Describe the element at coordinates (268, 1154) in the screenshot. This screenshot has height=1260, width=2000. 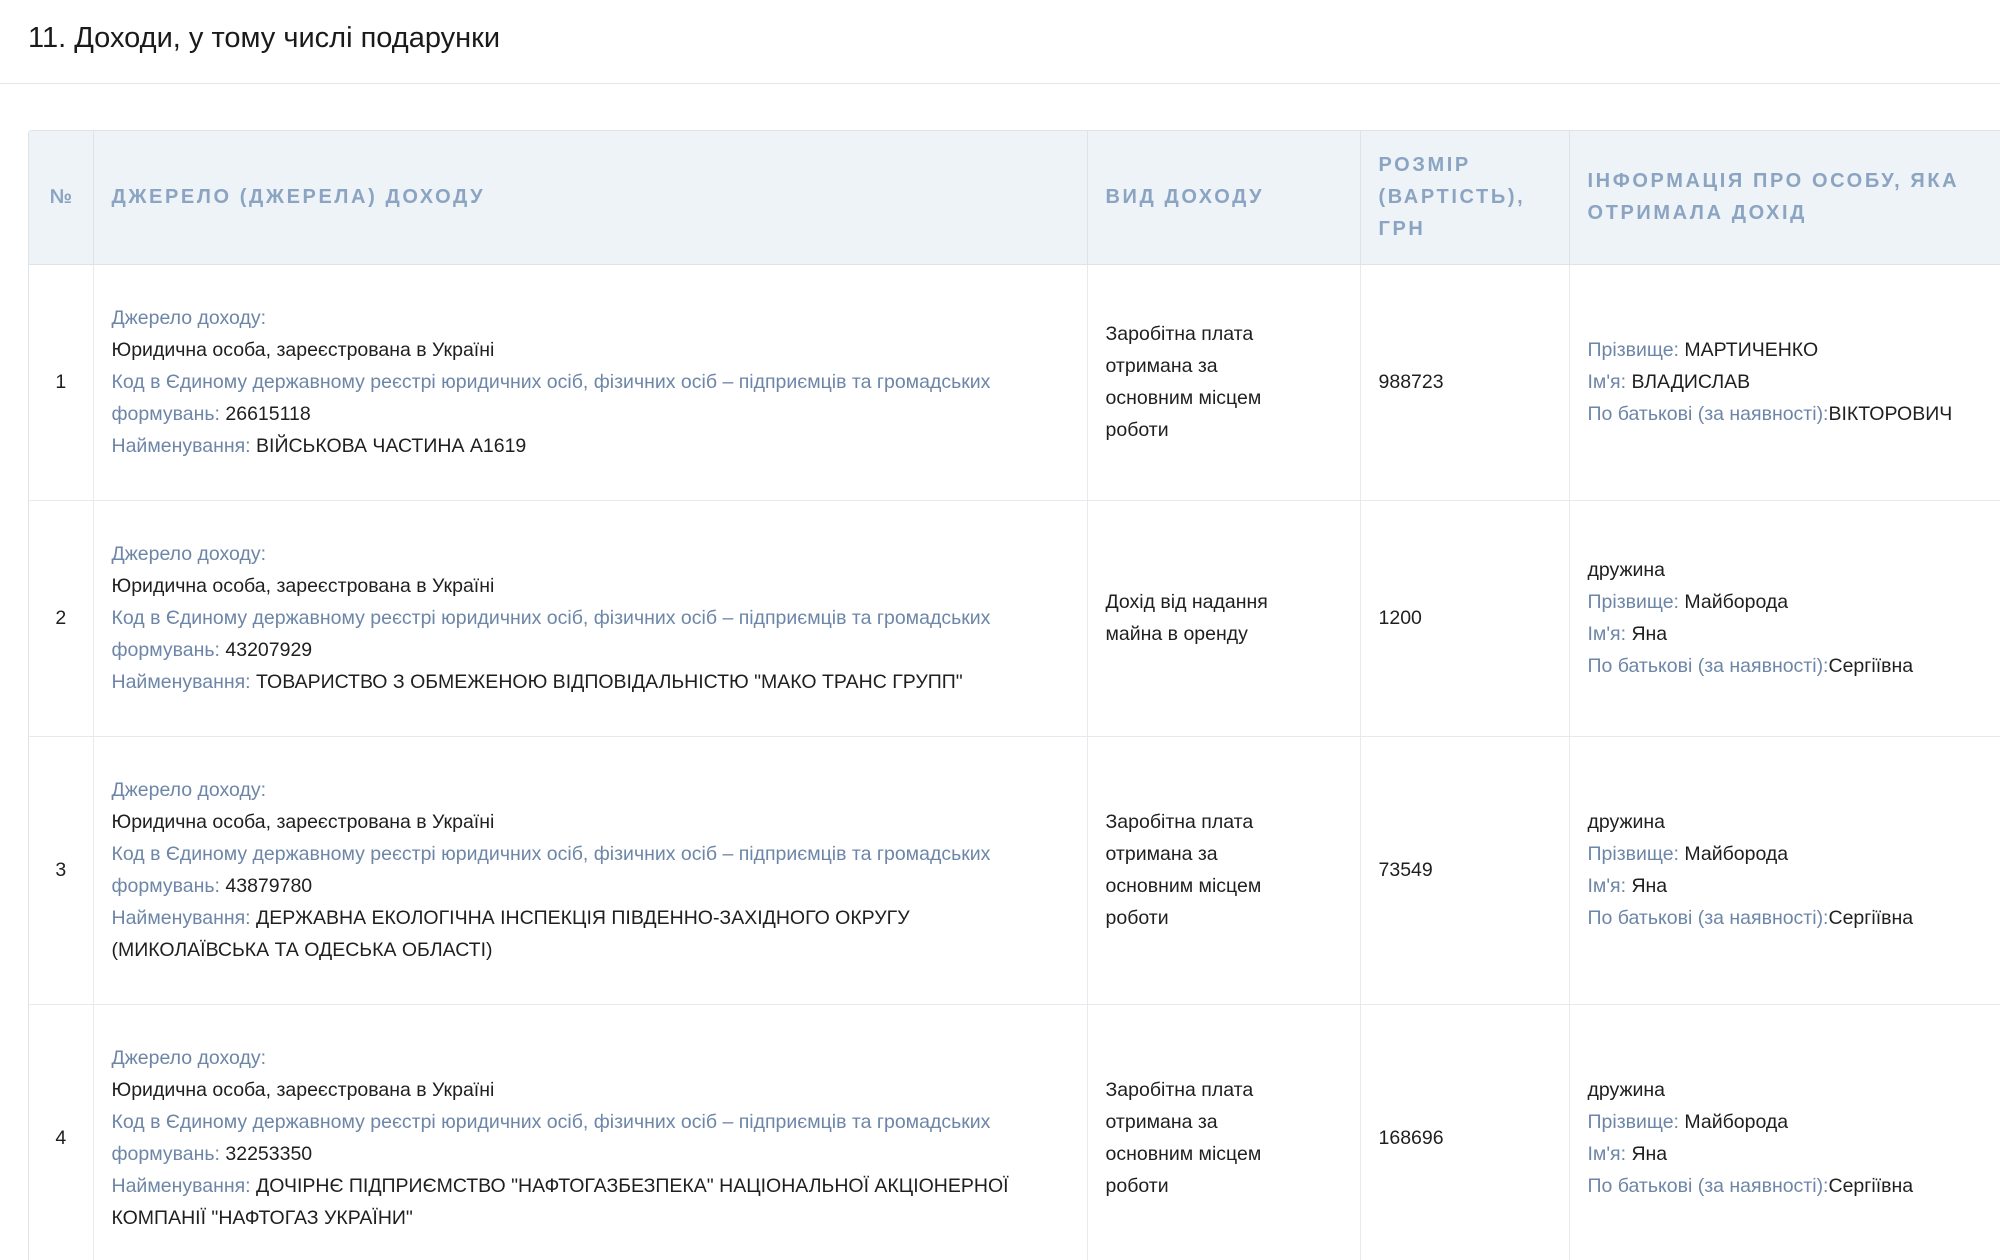
I see `registry-code-value: 32253350` at that location.